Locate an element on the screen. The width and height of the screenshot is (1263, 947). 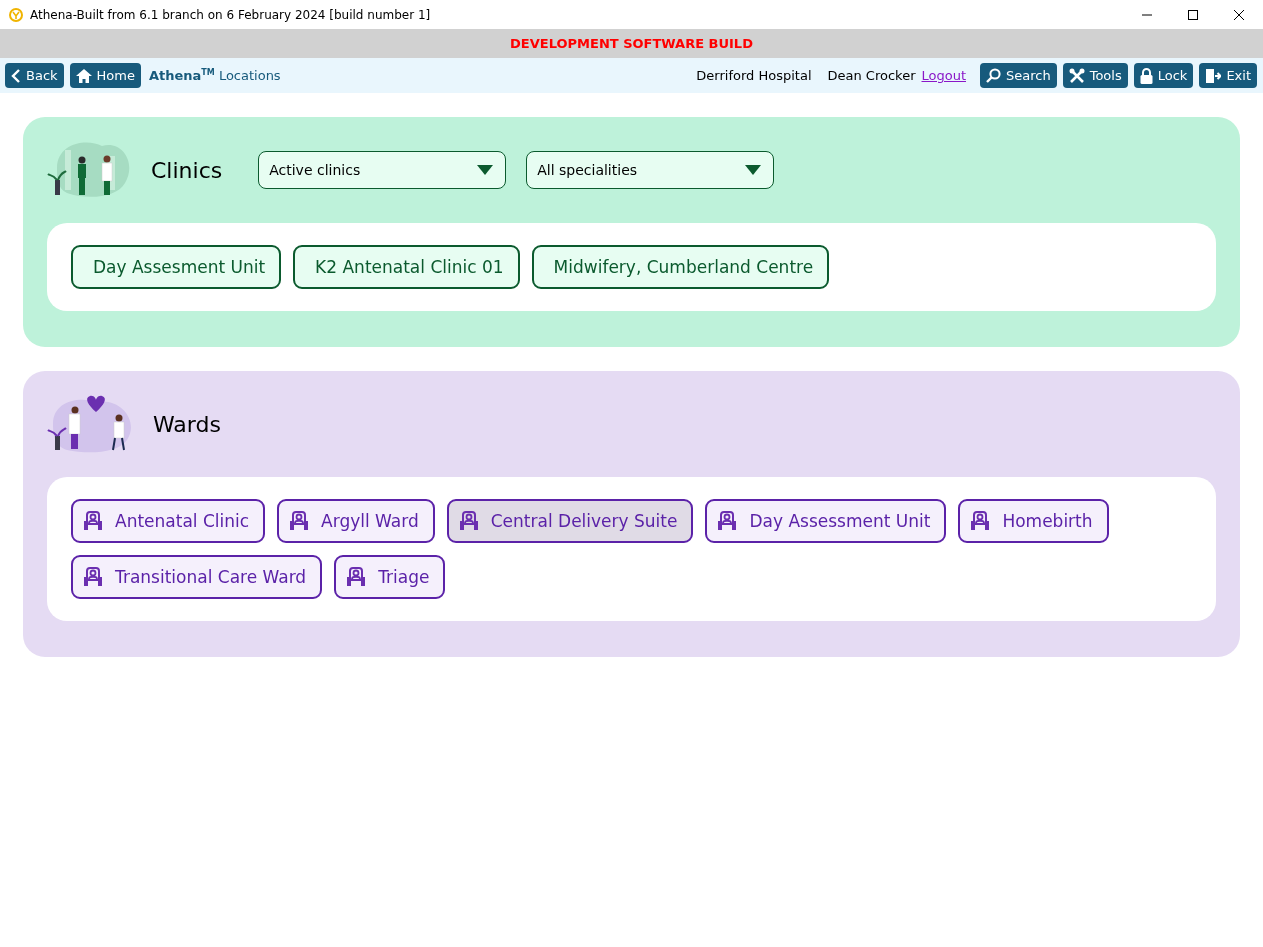
ward-button: Antenatal Clinic is located at coordinates (168, 521).